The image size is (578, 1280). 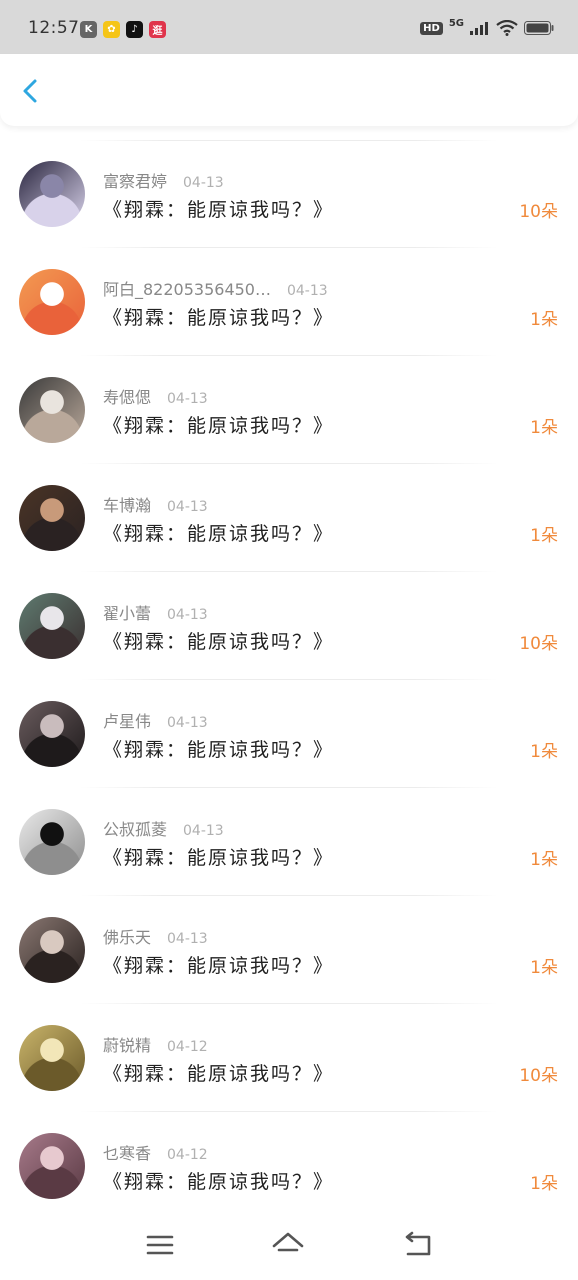 I want to click on list-item: 翟小蕾 04-13 《翔霖：能原谅我吗？》 10朵, so click(x=289, y=626).